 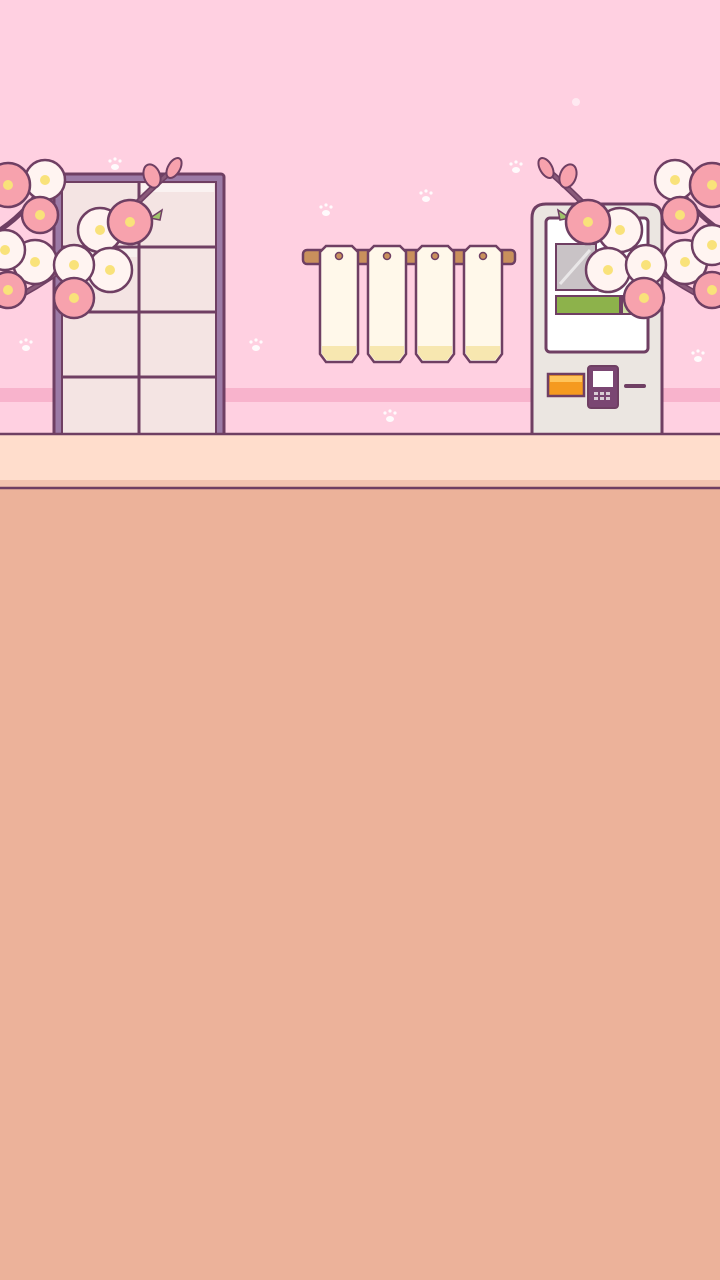 I want to click on machine-coin-slot, so click(x=635, y=386).